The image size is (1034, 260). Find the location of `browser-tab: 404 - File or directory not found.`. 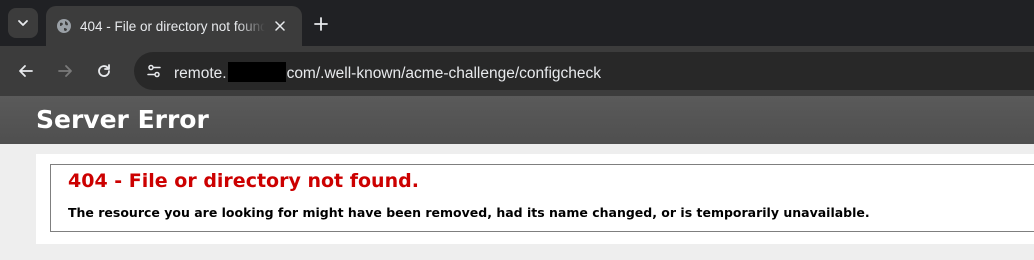

browser-tab: 404 - File or directory not found. is located at coordinates (174, 26).